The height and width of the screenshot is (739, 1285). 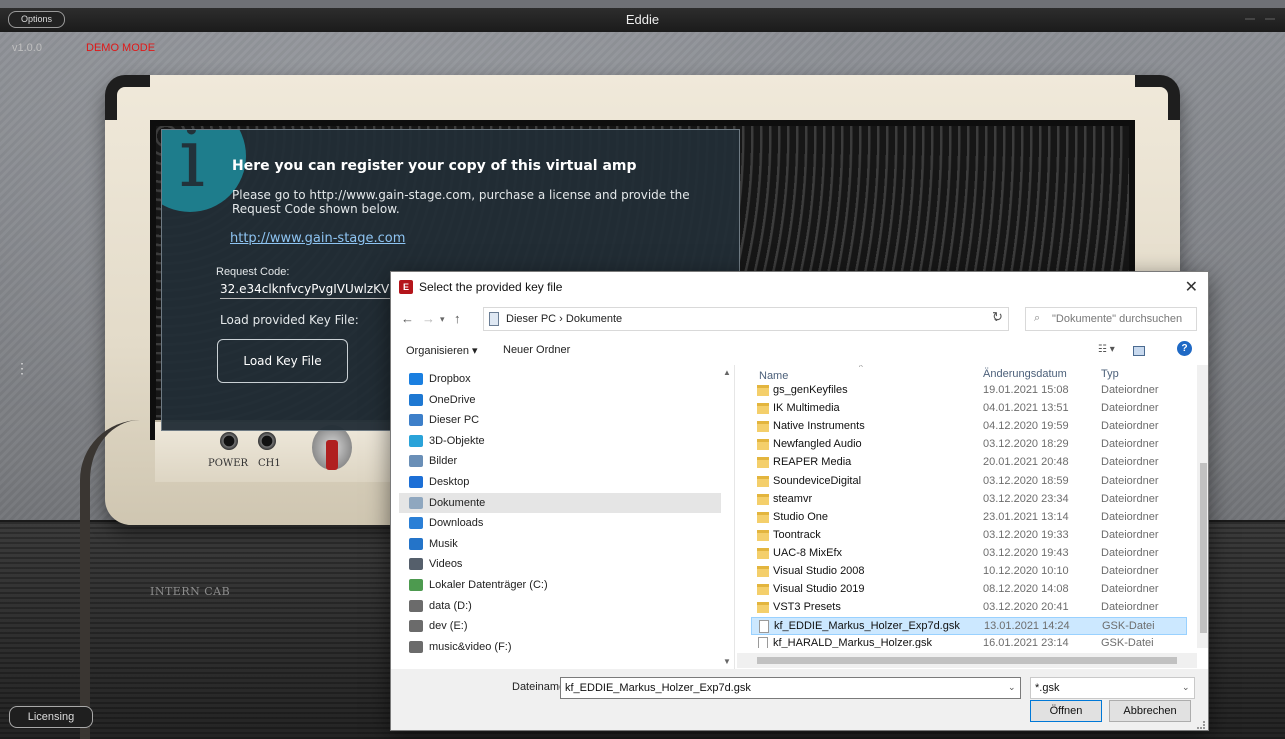 I want to click on vertical-scrollbar, so click(x=1202, y=506).